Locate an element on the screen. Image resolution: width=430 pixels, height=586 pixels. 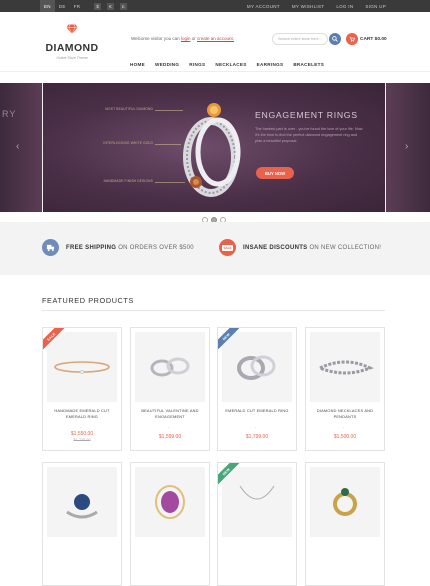
featured-divider is located at coordinates (213, 310).